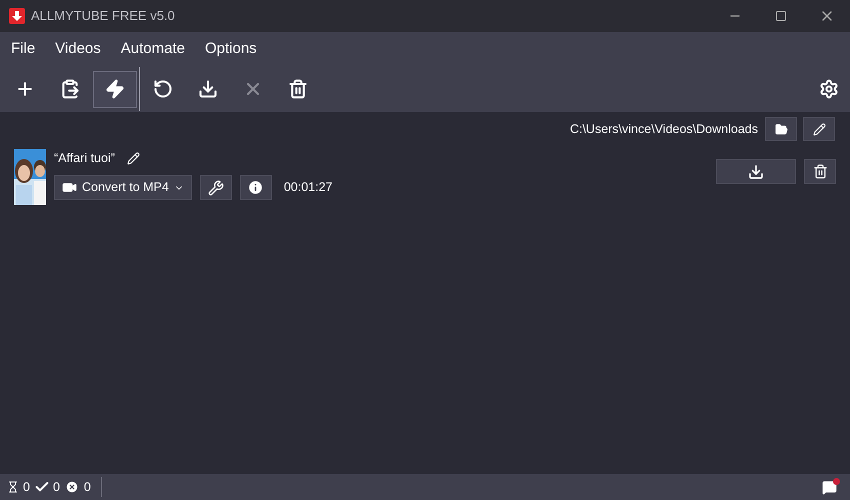 The image size is (850, 500). I want to click on refresh-icon, so click(163, 89).